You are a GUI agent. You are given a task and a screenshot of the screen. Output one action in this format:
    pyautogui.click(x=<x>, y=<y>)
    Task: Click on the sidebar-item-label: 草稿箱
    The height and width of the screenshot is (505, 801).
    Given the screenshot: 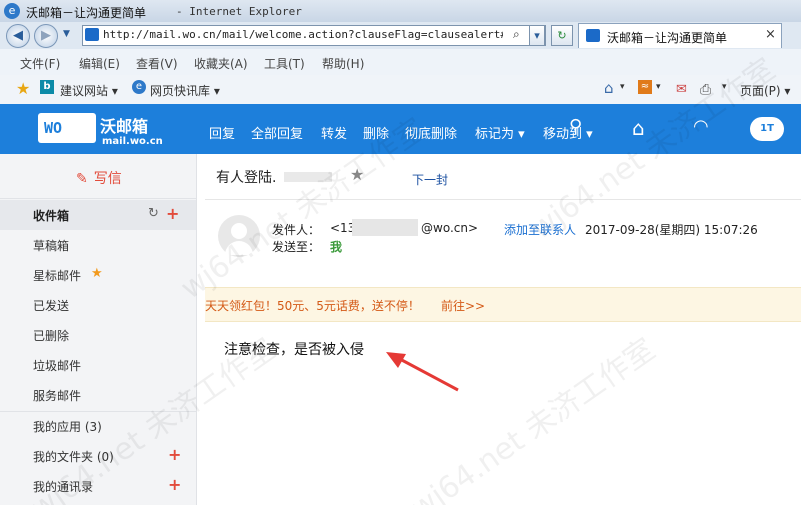 What is the action you would take?
    pyautogui.click(x=51, y=246)
    